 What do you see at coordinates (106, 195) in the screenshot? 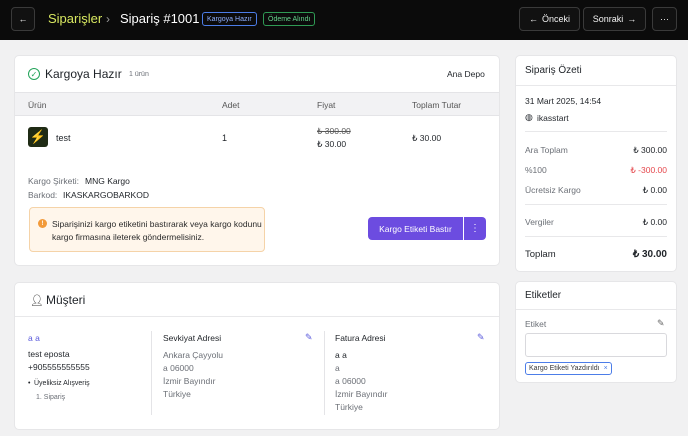
I see `barcode-value: IKASKARGOBARKOD` at bounding box center [106, 195].